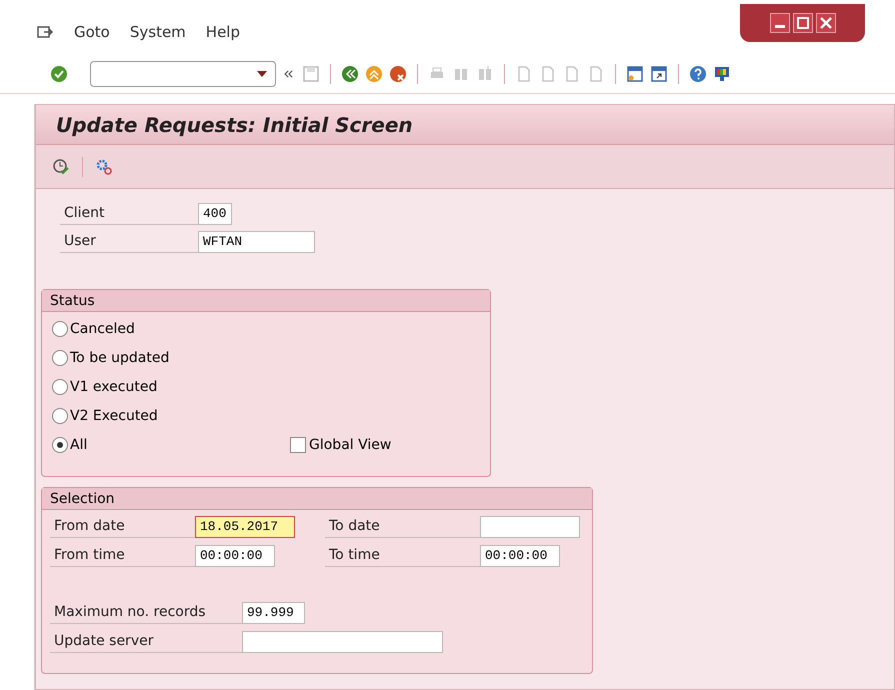 The height and width of the screenshot is (690, 895). Describe the element at coordinates (350, 445) in the screenshot. I see `checkbox-label: Global View` at that location.